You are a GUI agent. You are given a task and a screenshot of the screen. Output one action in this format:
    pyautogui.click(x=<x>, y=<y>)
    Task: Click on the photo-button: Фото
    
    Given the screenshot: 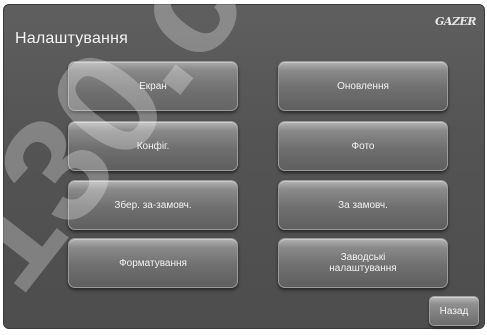 What is the action you would take?
    pyautogui.click(x=363, y=146)
    